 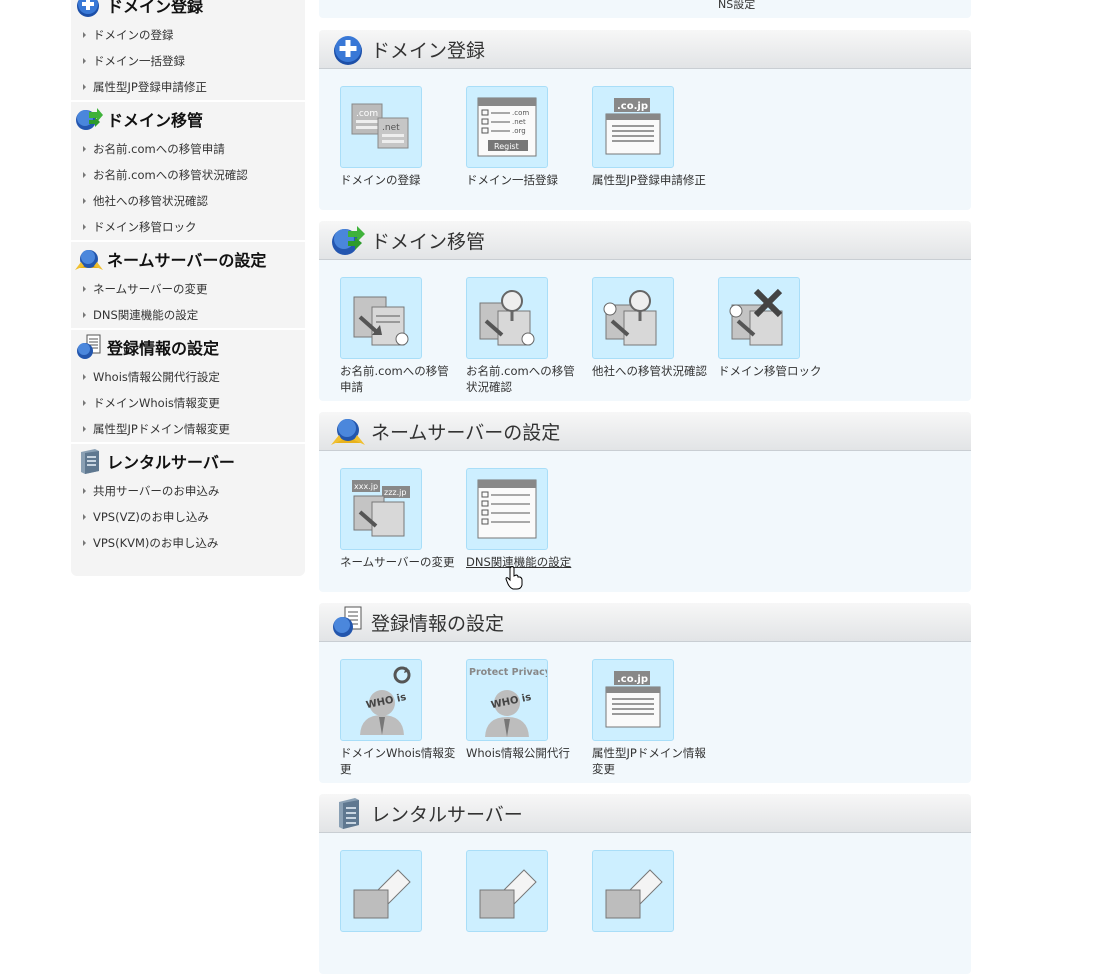 I want to click on sidebar-item-nameserver-change: ネームサーバーの変更, so click(x=188, y=289).